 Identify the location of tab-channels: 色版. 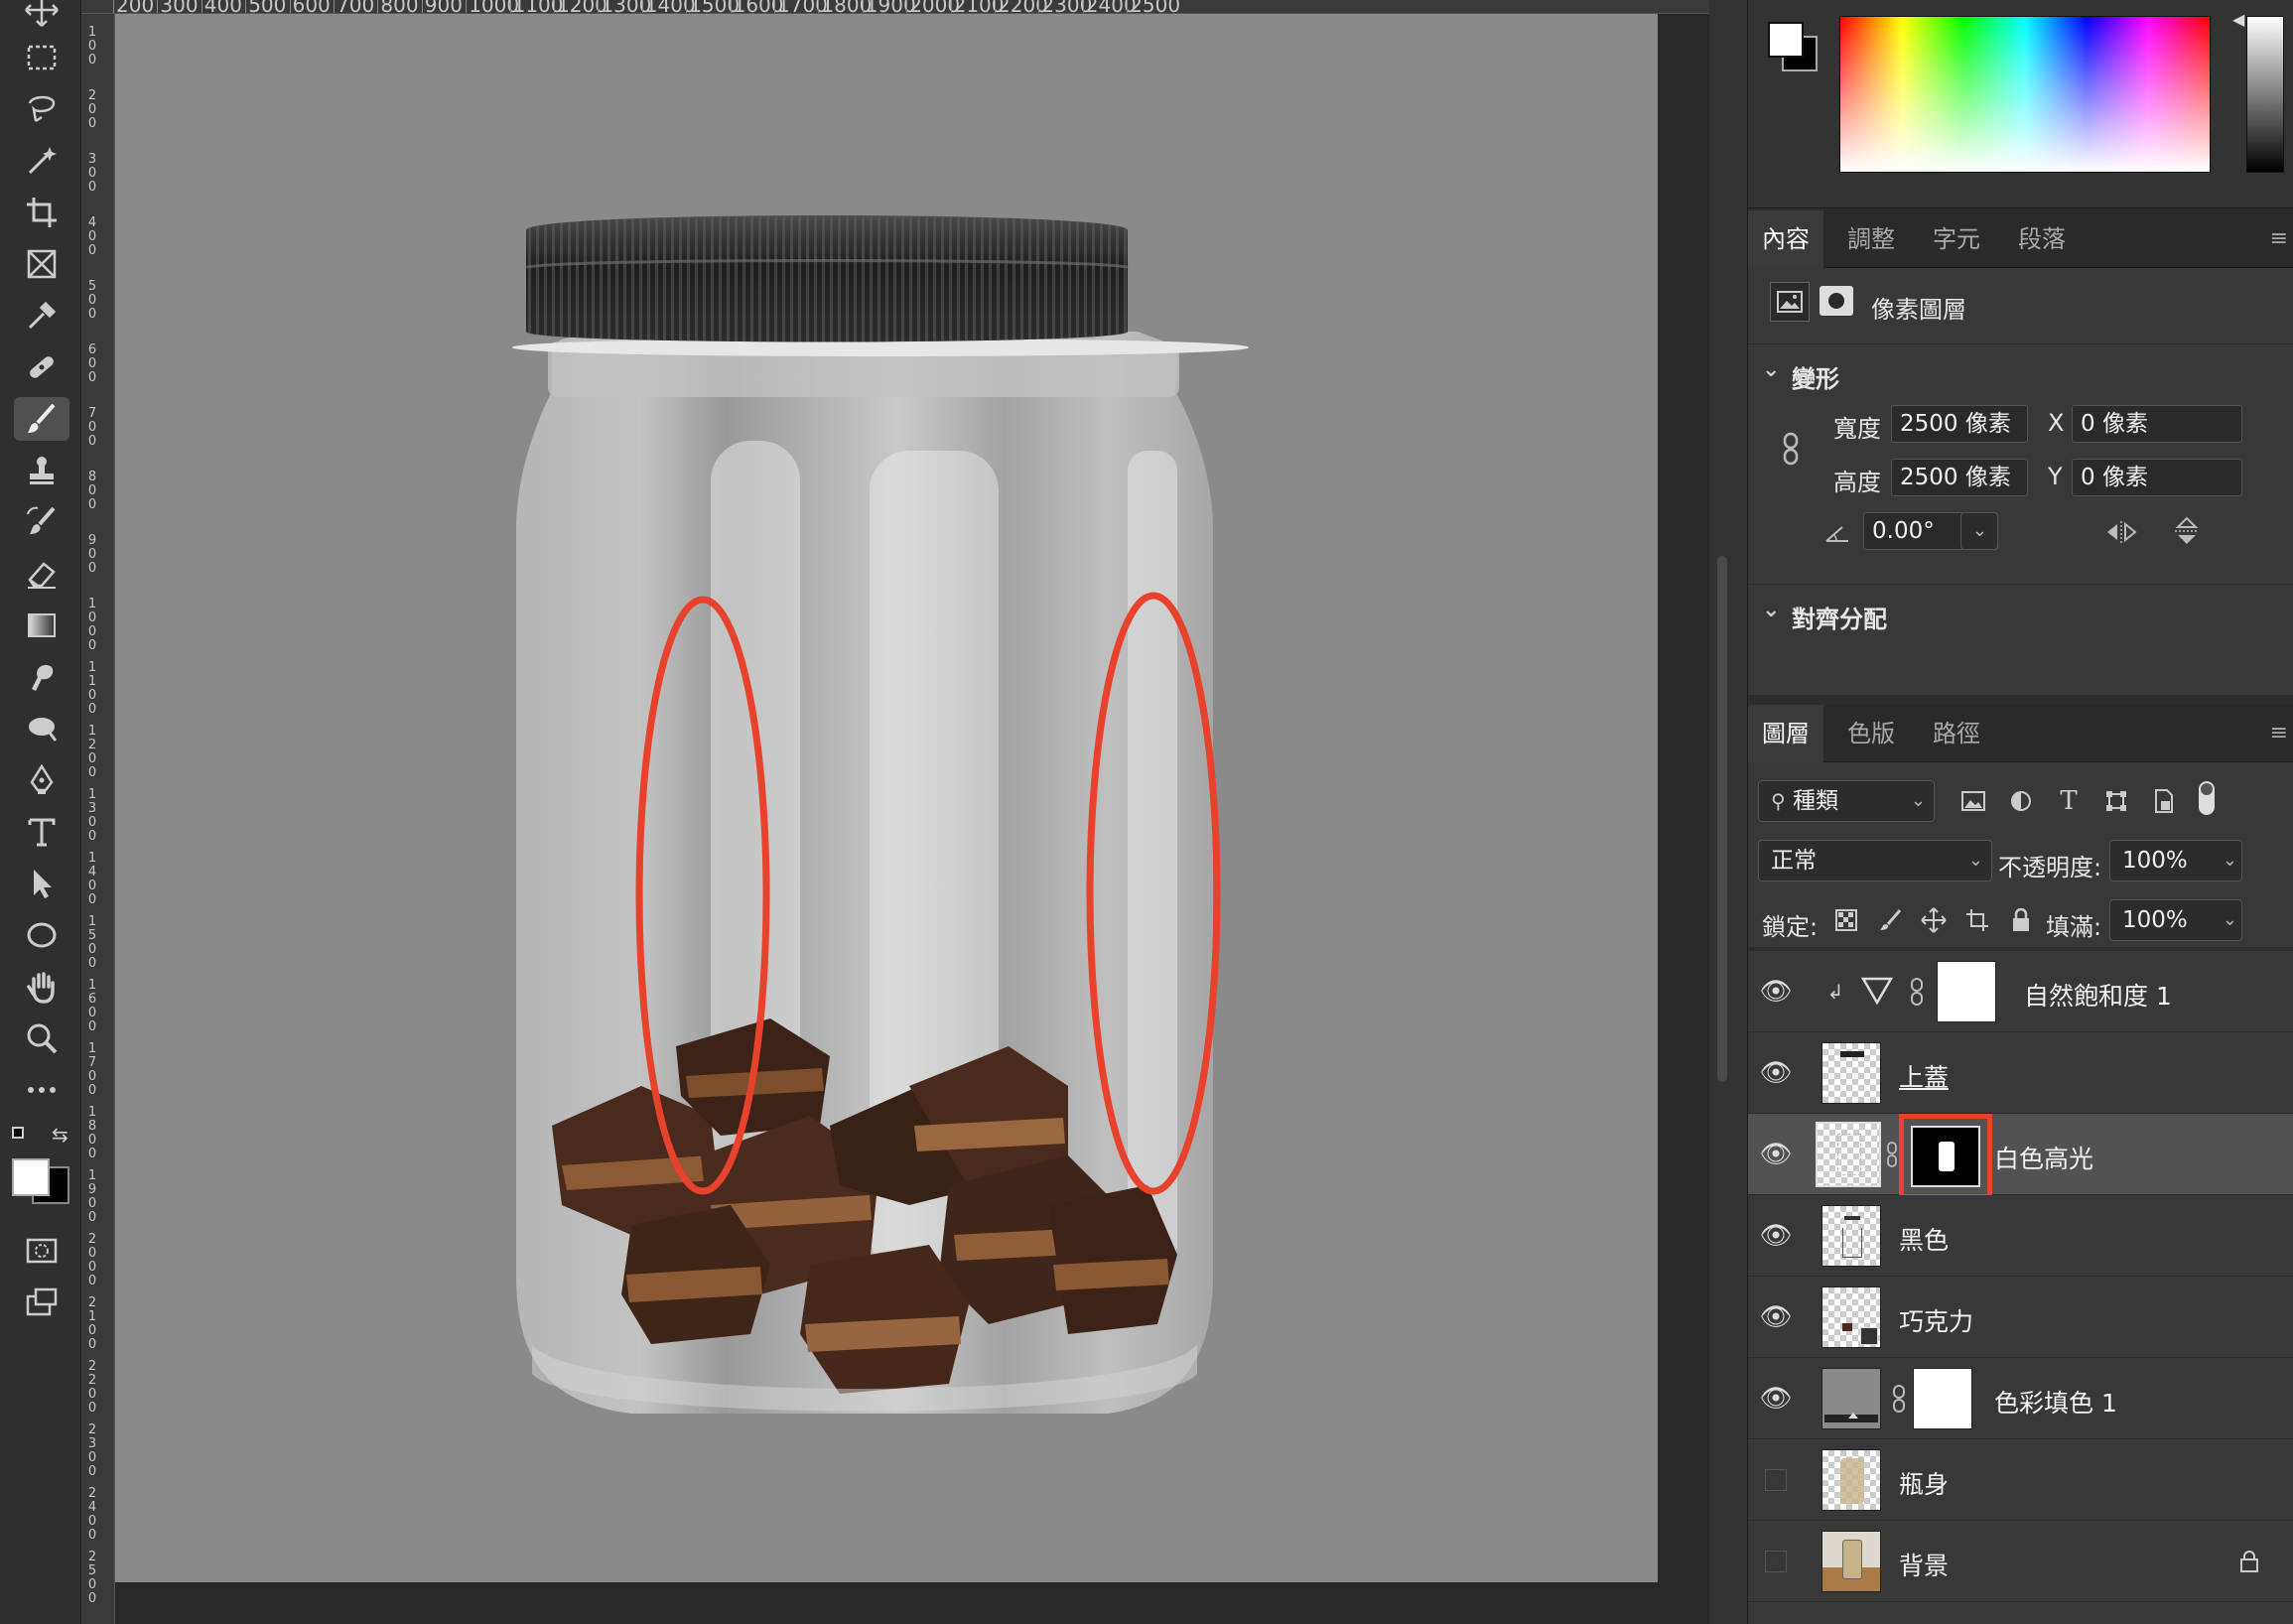
(1871, 733).